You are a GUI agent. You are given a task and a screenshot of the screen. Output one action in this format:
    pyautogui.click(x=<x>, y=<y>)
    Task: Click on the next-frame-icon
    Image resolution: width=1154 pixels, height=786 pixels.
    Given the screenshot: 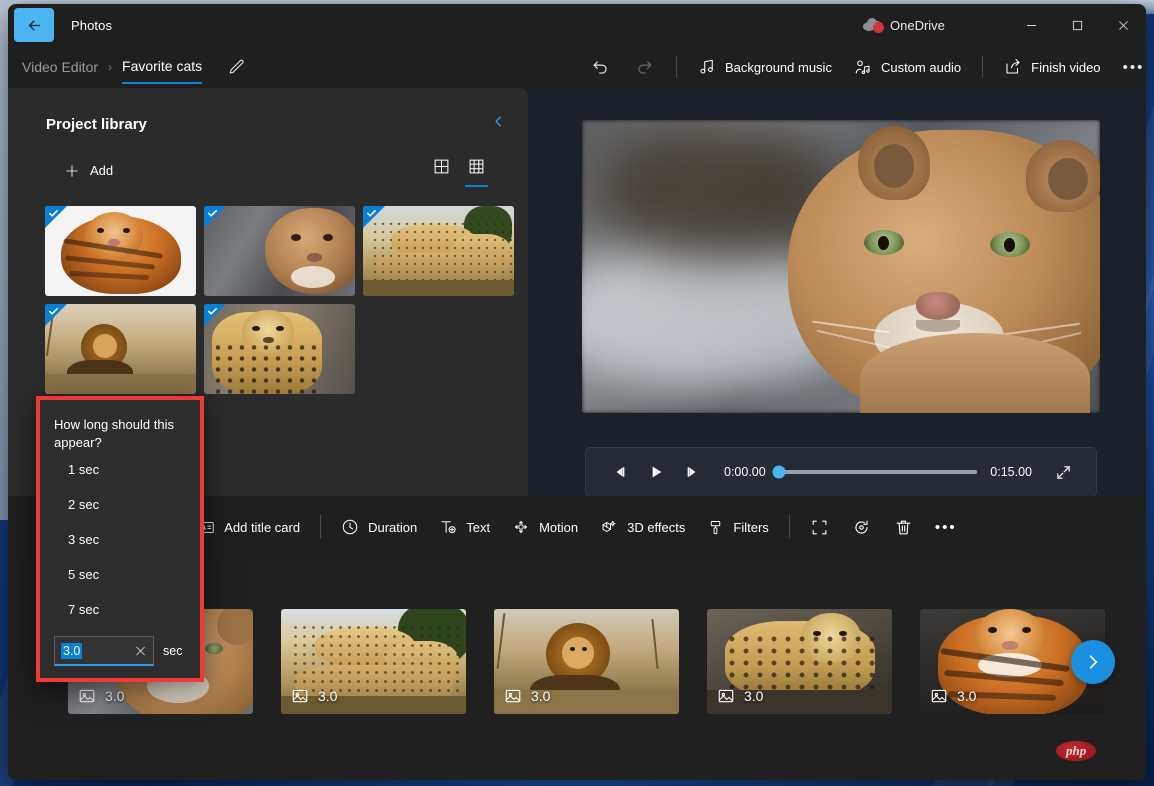 What is the action you would take?
    pyautogui.click(x=691, y=472)
    